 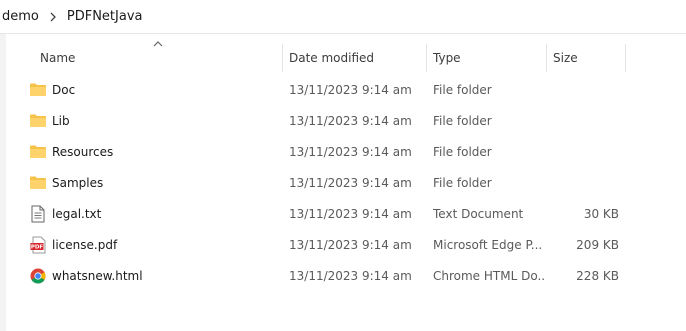 I want to click on file-type: Text Document, so click(x=478, y=213).